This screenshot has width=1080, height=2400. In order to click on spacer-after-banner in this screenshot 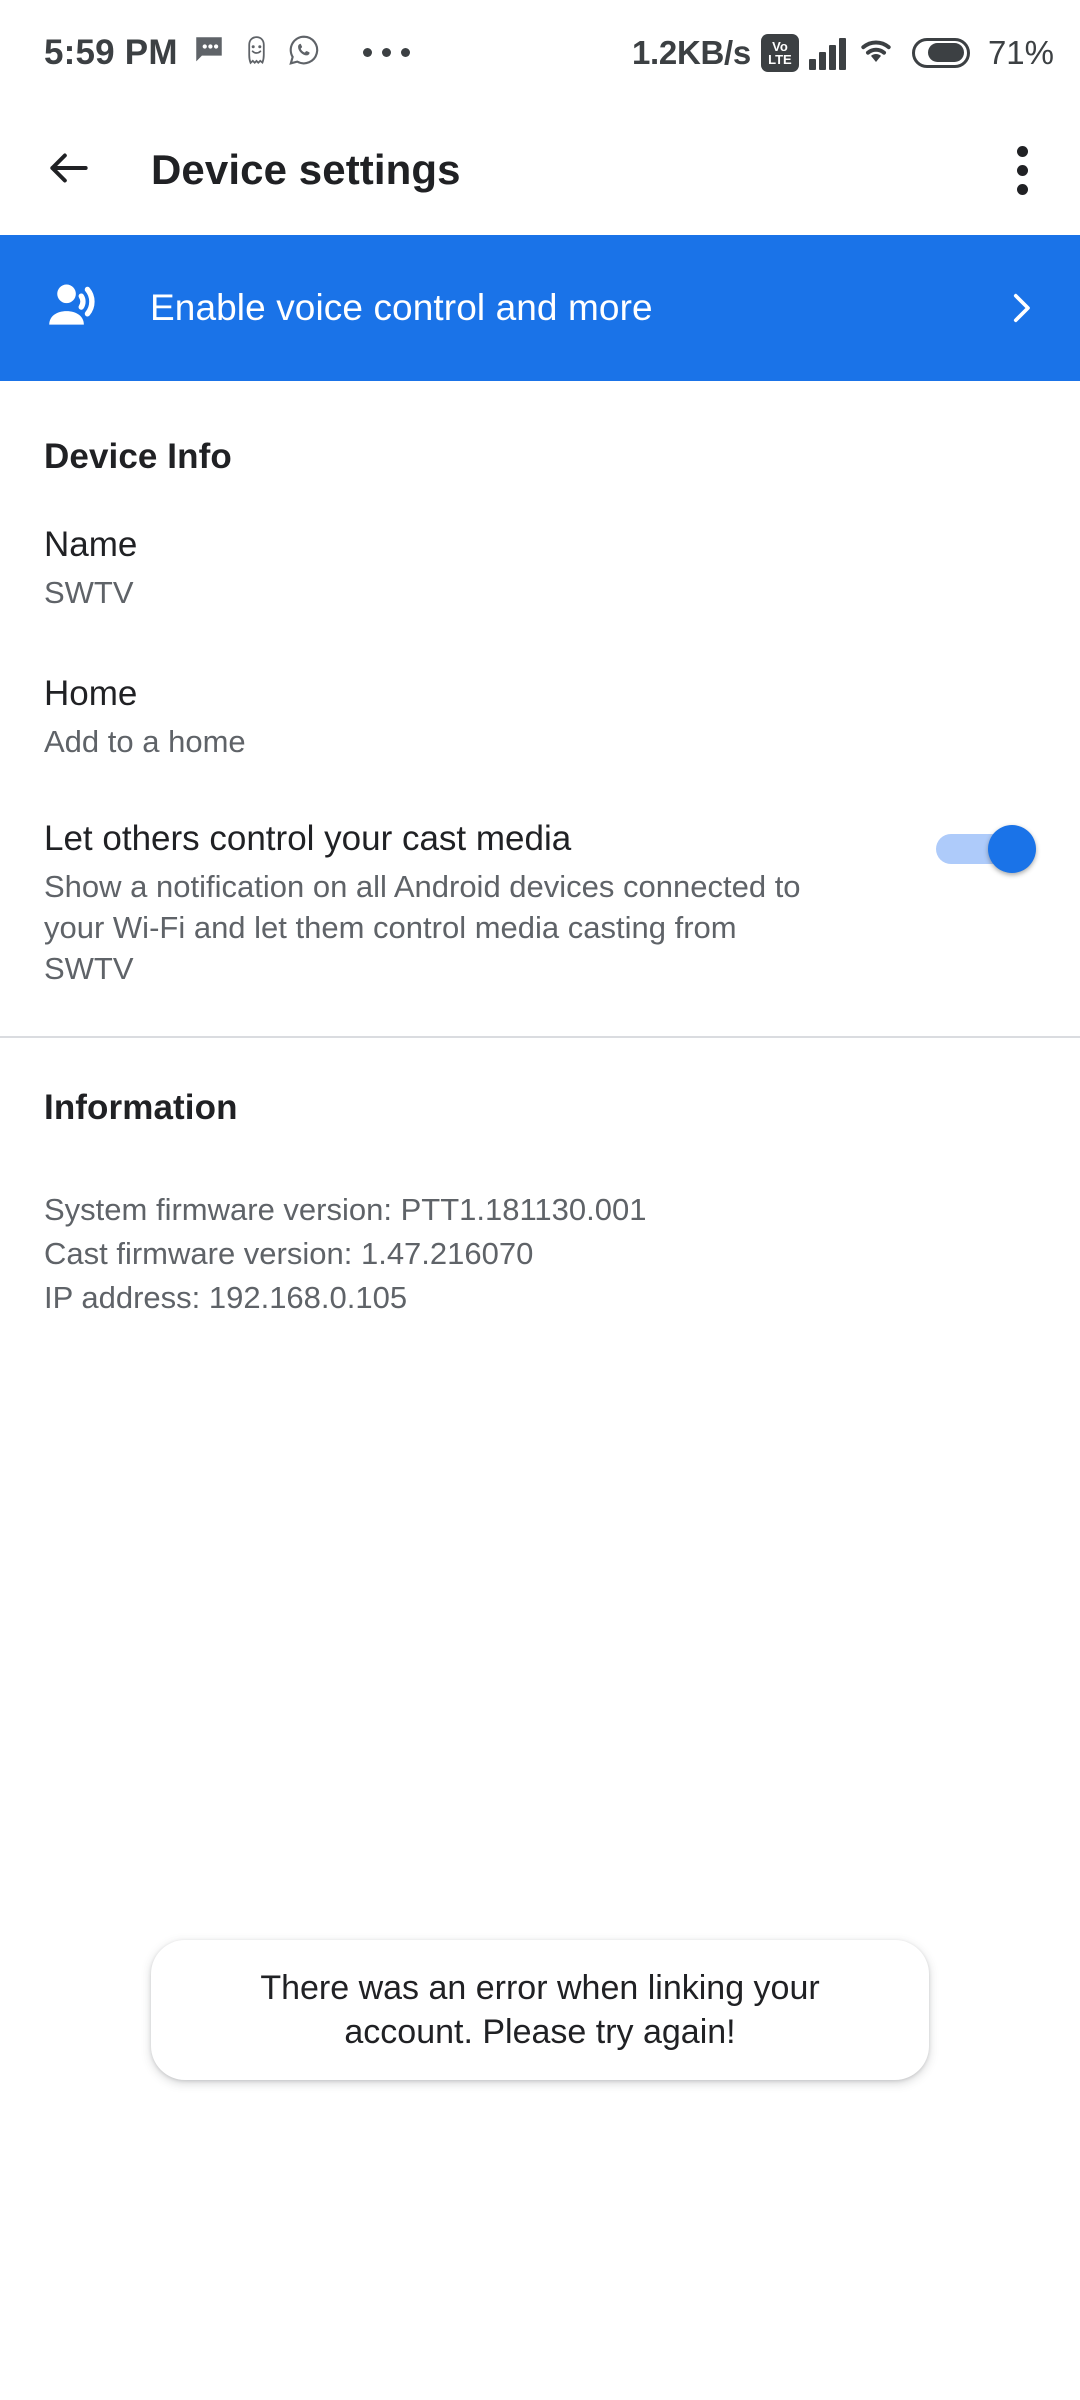, I will do `click(540, 409)`.